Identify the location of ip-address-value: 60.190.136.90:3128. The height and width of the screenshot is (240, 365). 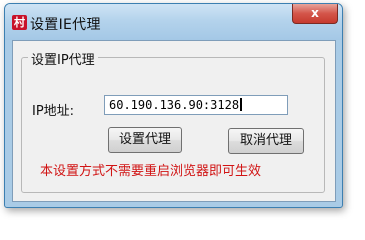
(174, 105).